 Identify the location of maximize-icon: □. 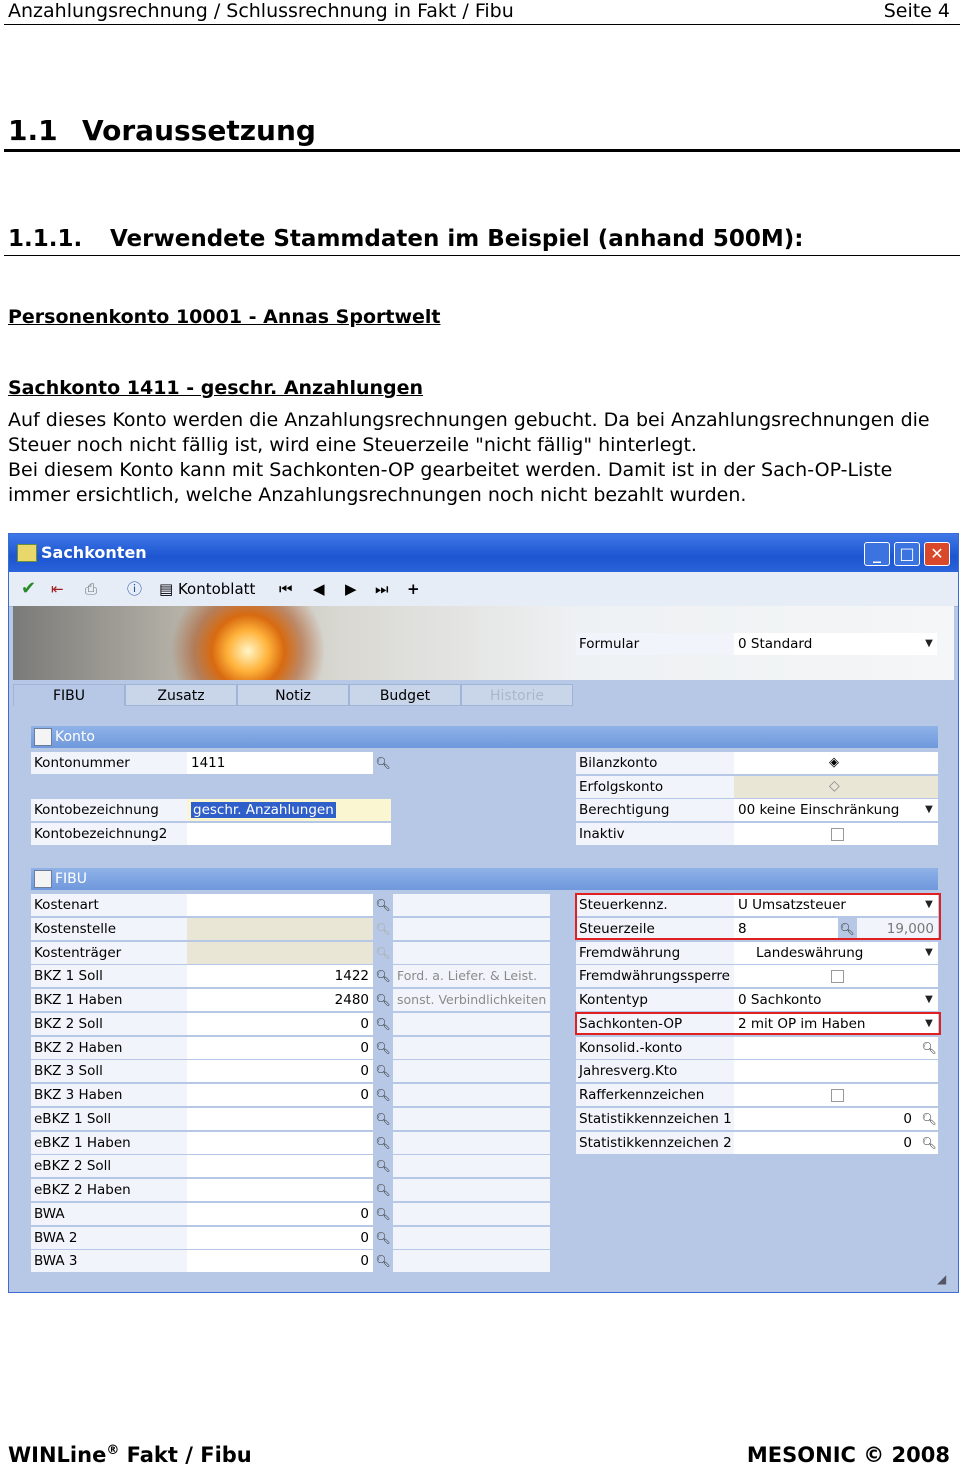
(907, 554).